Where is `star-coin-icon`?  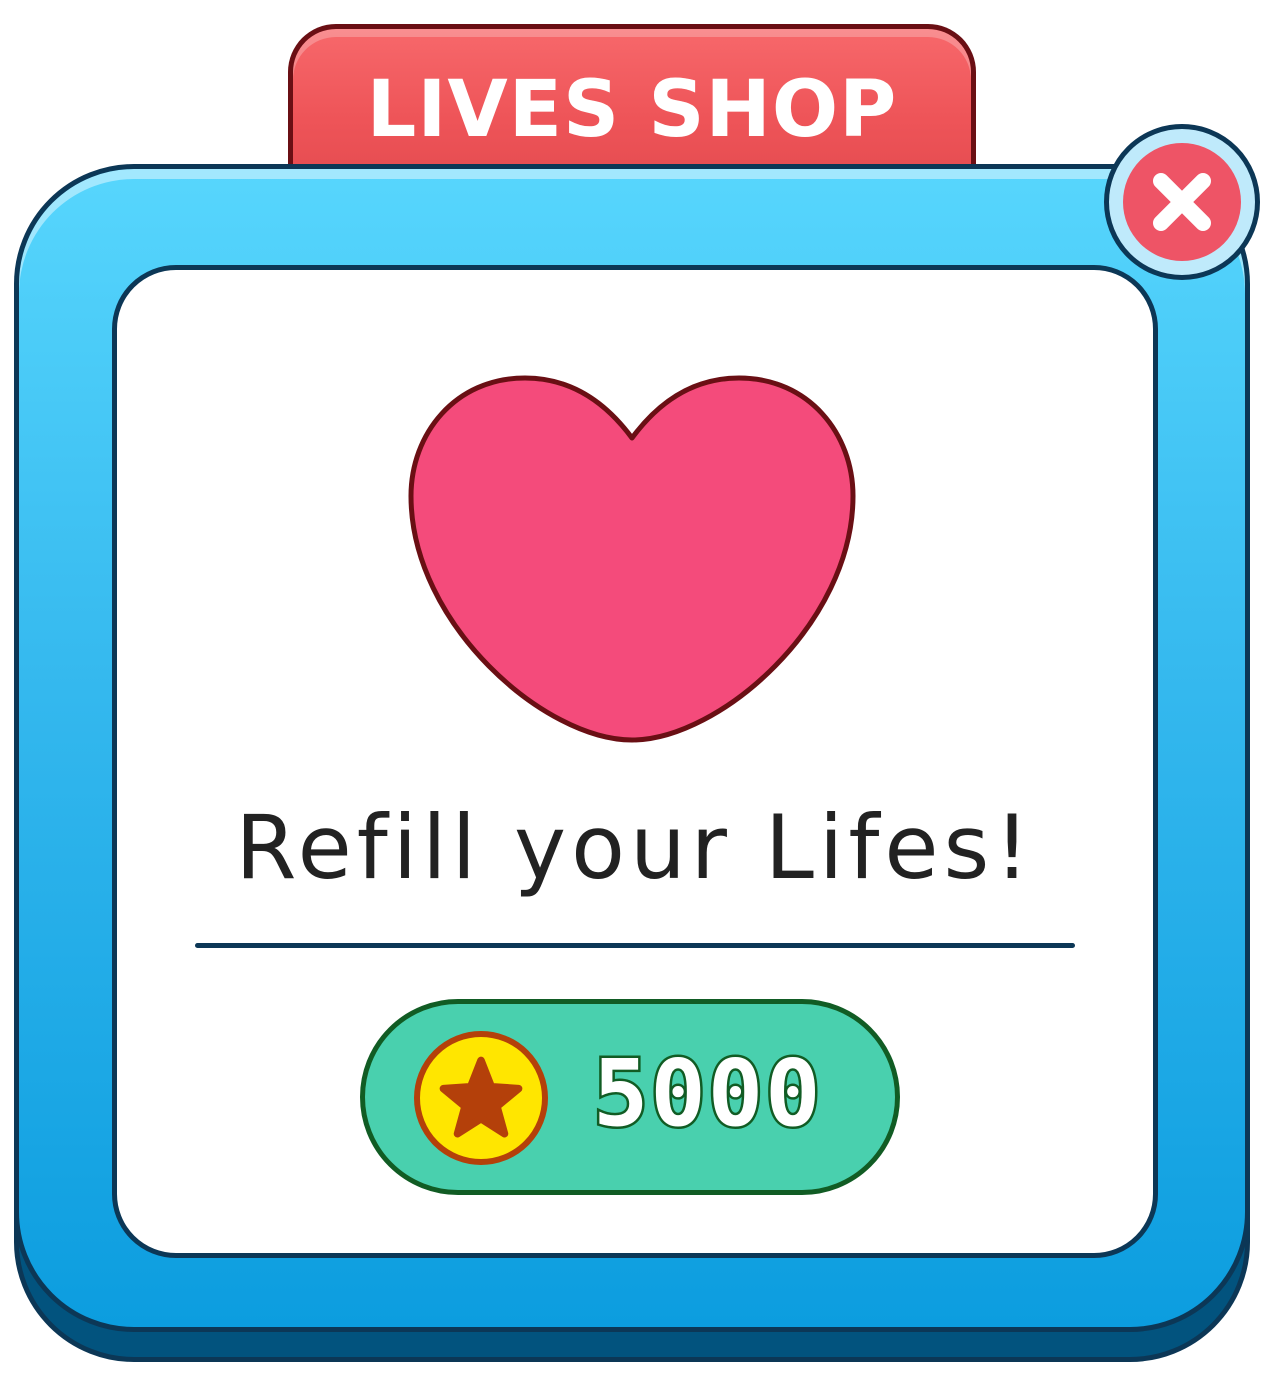
star-coin-icon is located at coordinates (481, 1098).